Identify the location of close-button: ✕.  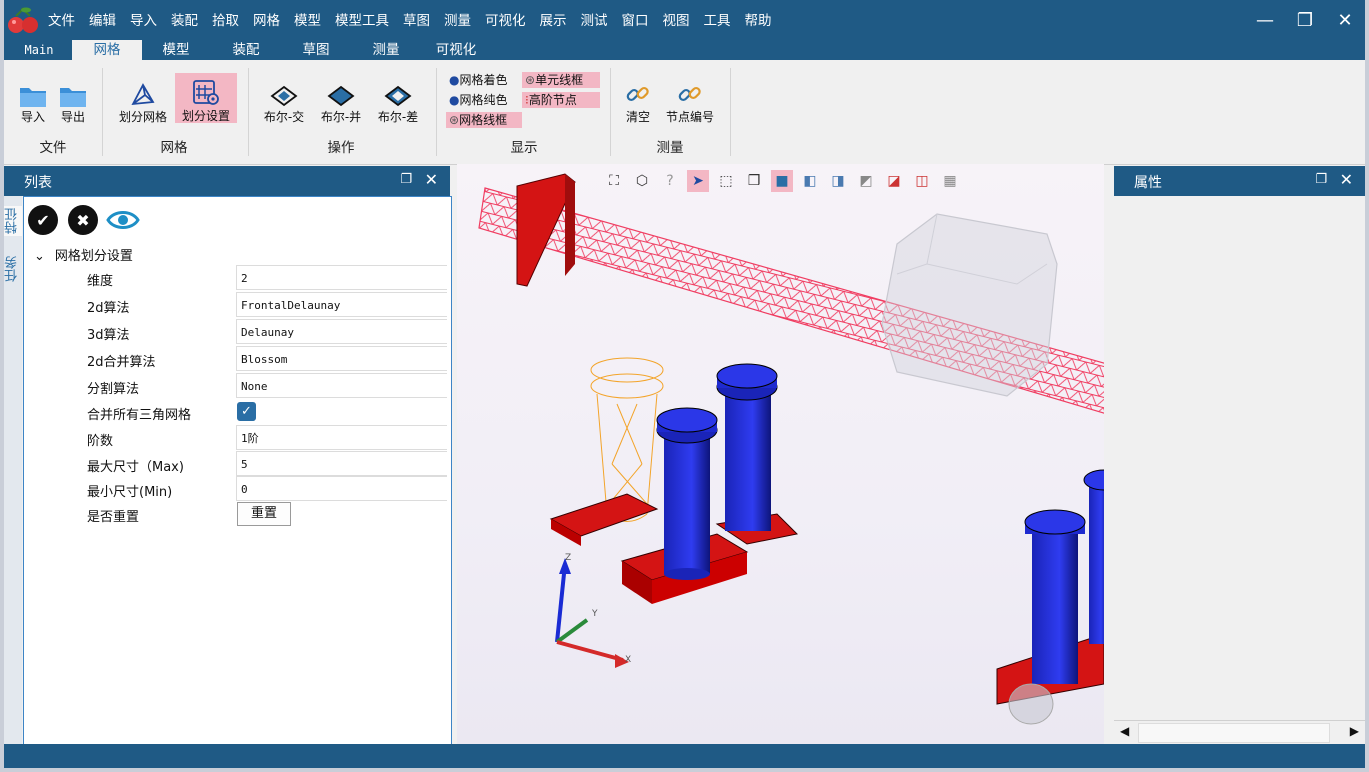
(1345, 20).